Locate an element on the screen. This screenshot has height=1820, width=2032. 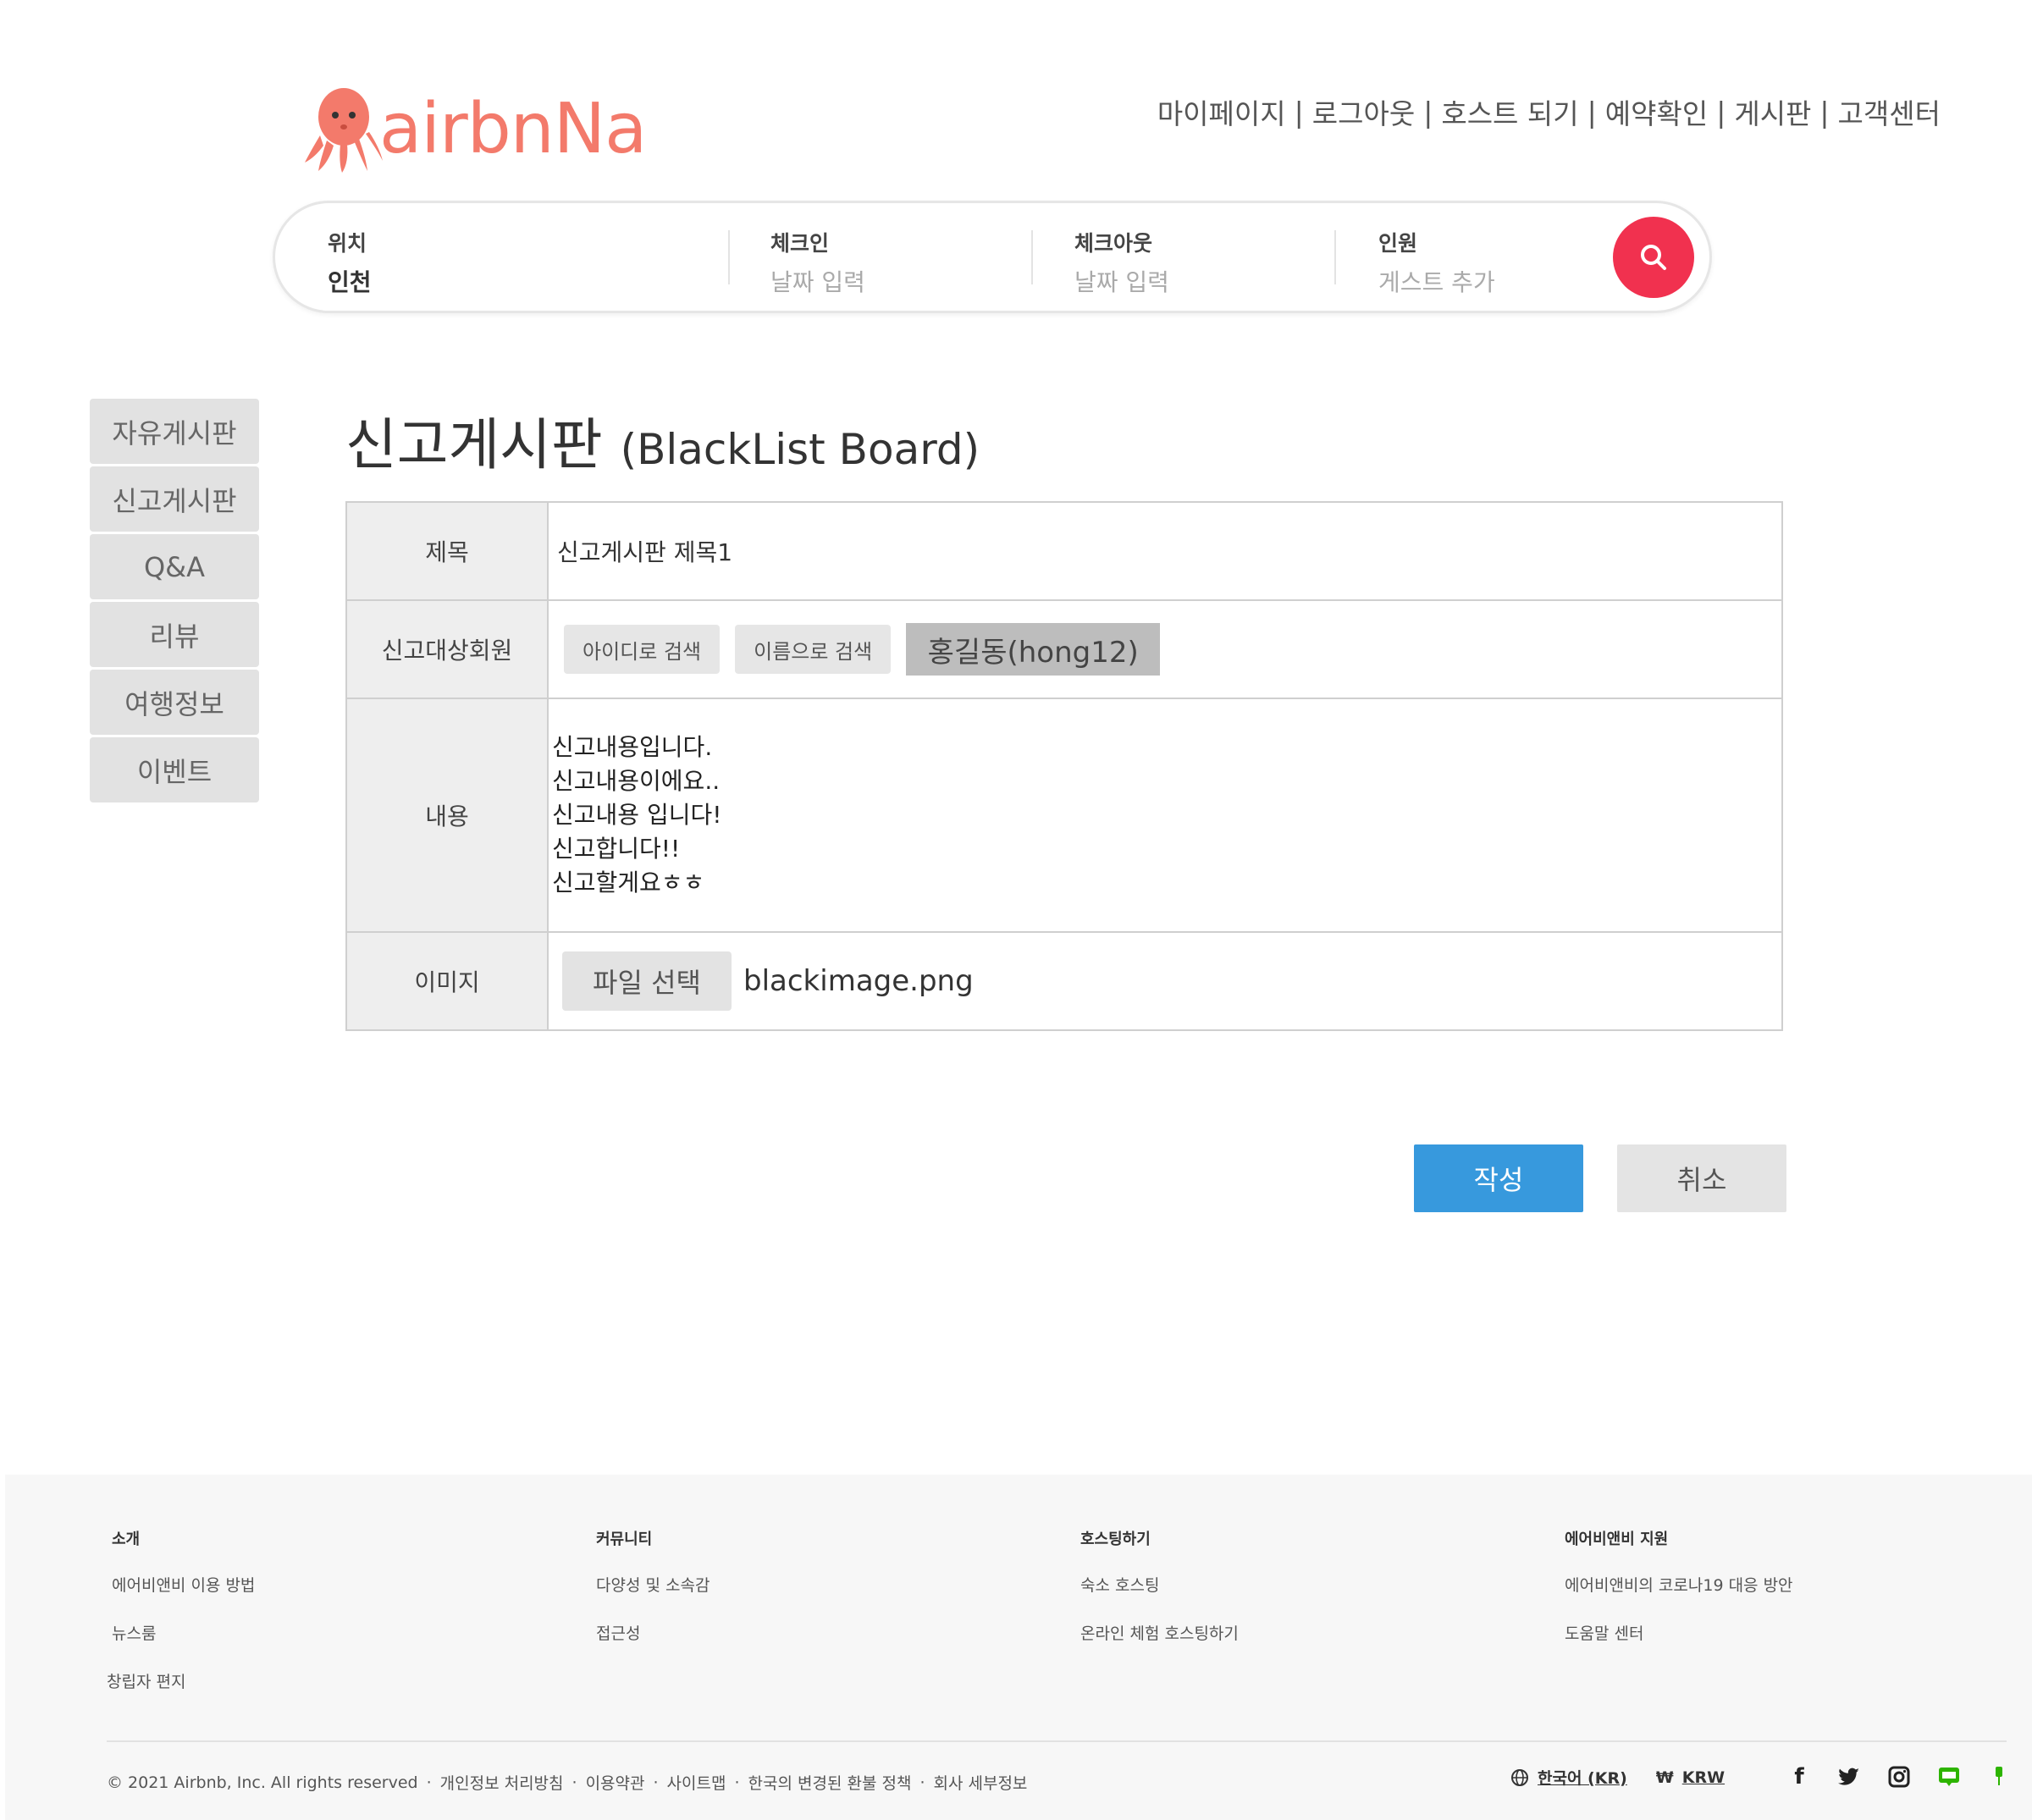
guests-field: 인원 게스트 추가 is located at coordinates (1436, 262).